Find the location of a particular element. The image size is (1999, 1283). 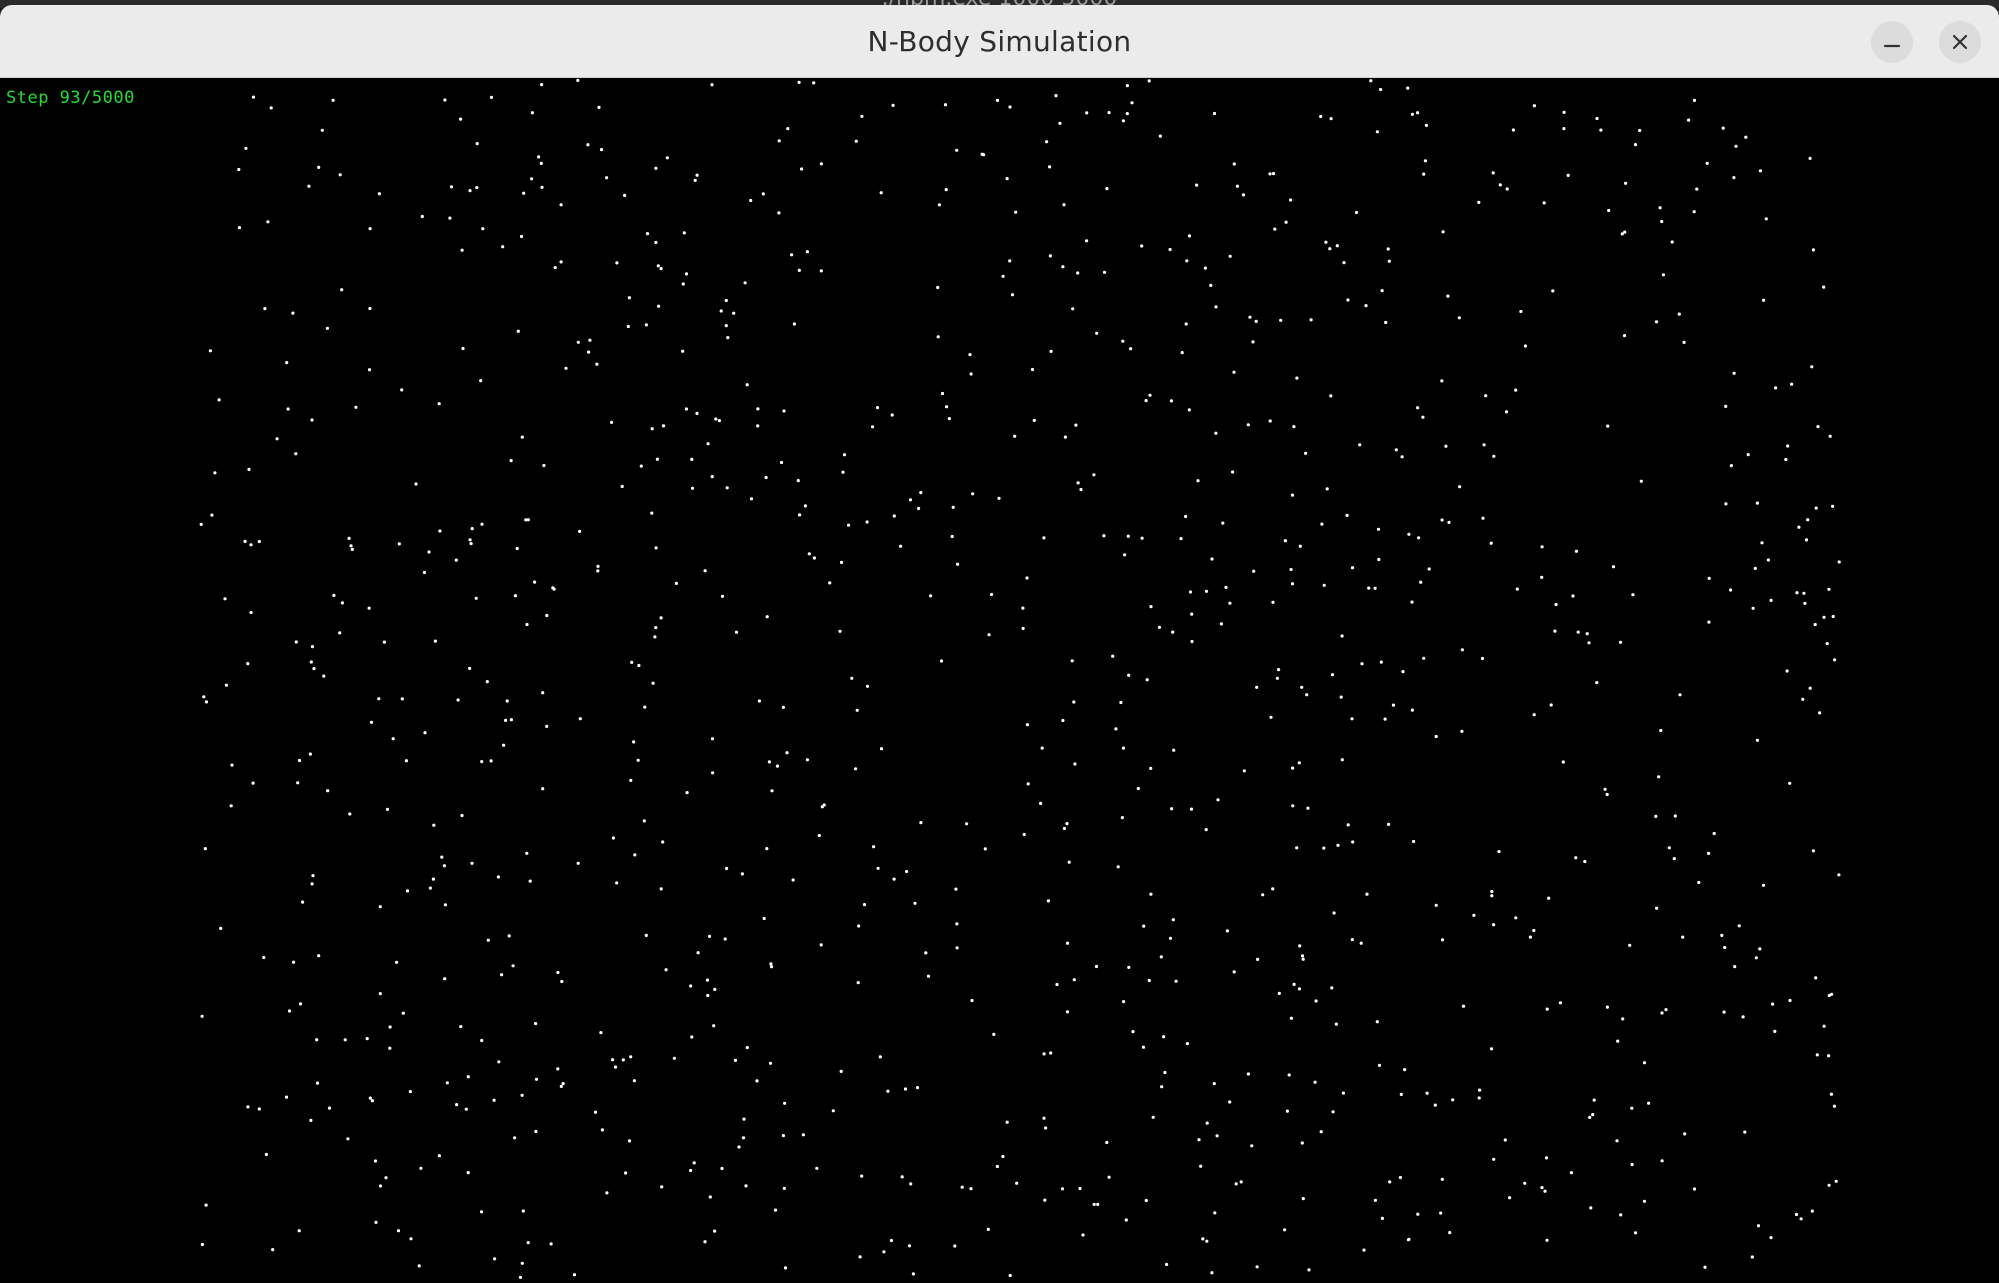

minimize-button is located at coordinates (1892, 42).